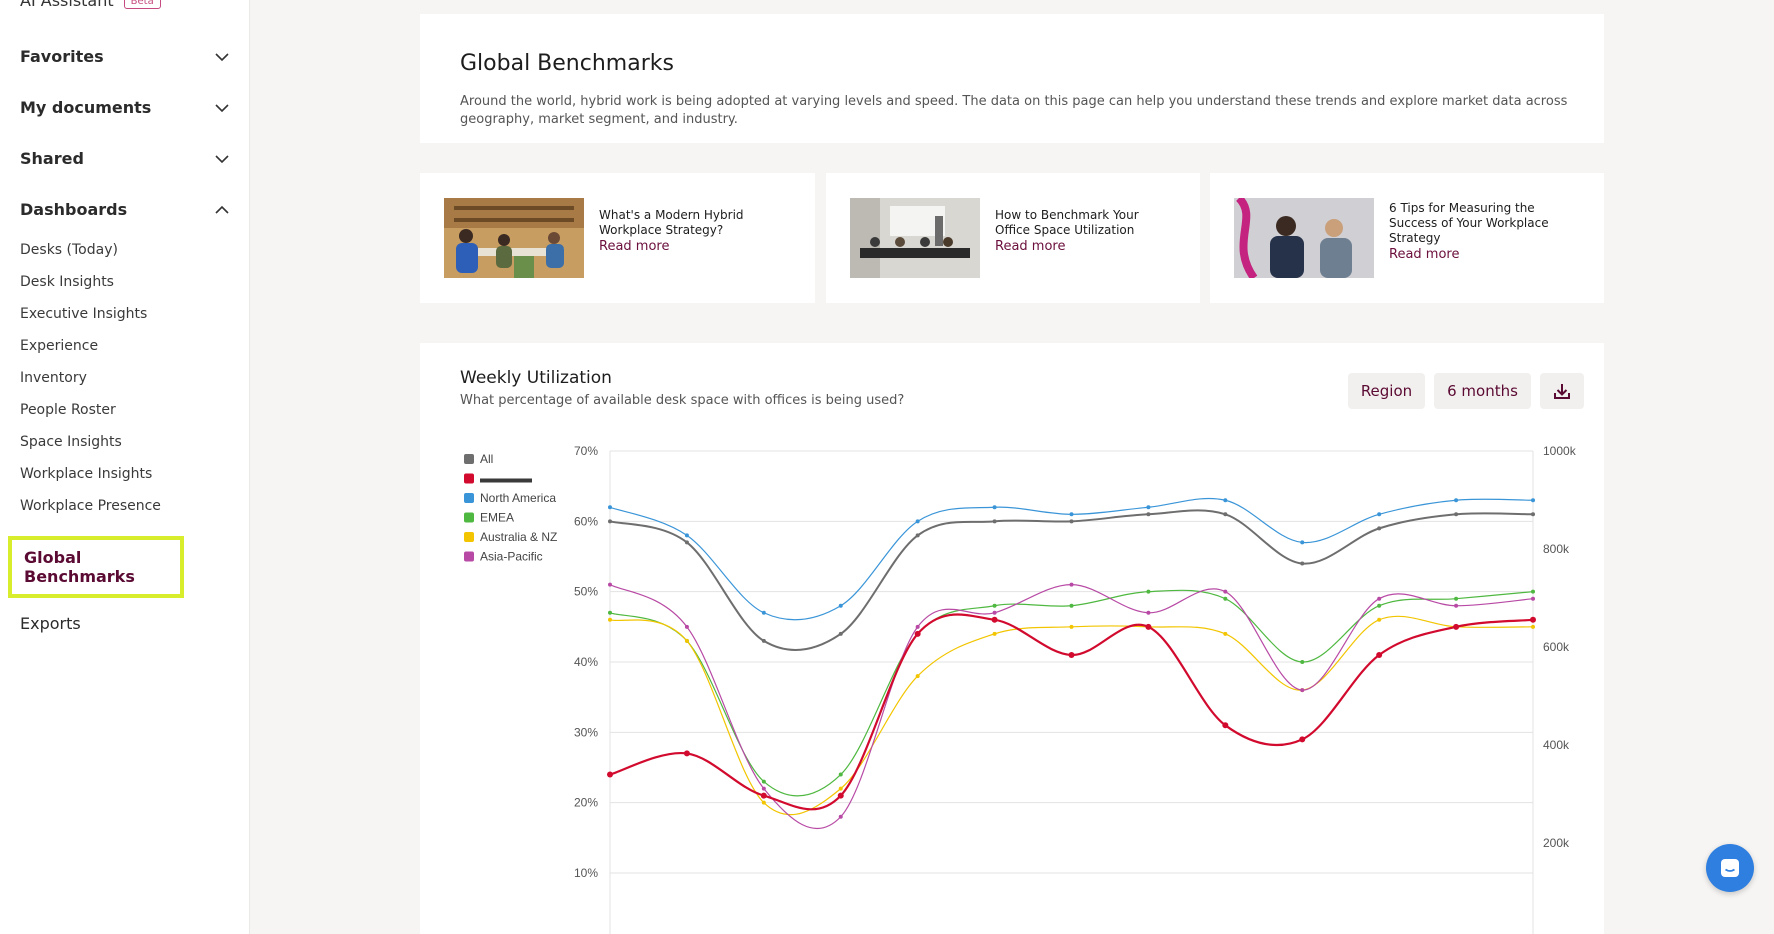 This screenshot has height=934, width=1774. Describe the element at coordinates (1560, 451) in the screenshot. I see `y2-tick-label: 1000k` at that location.